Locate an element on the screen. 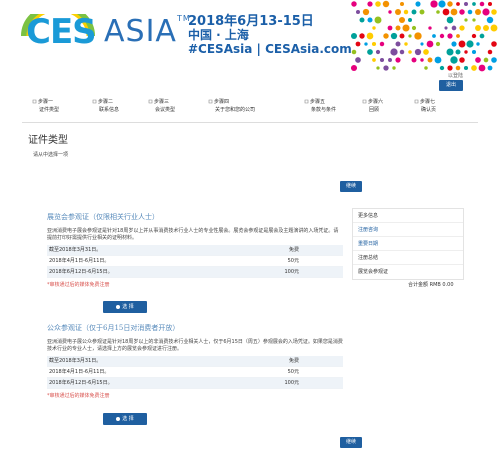 This screenshot has height=460, width=499. decorative-dot-mosaic is located at coordinates (424, 36).